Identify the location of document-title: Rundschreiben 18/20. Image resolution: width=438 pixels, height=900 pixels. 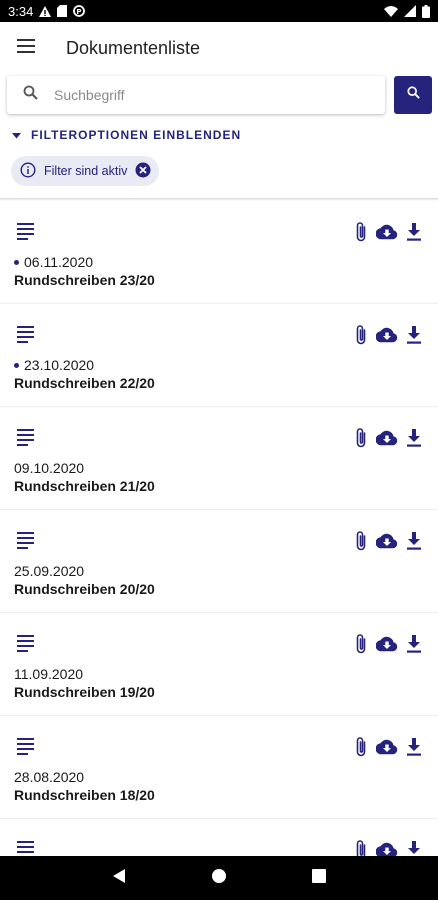
(84, 795).